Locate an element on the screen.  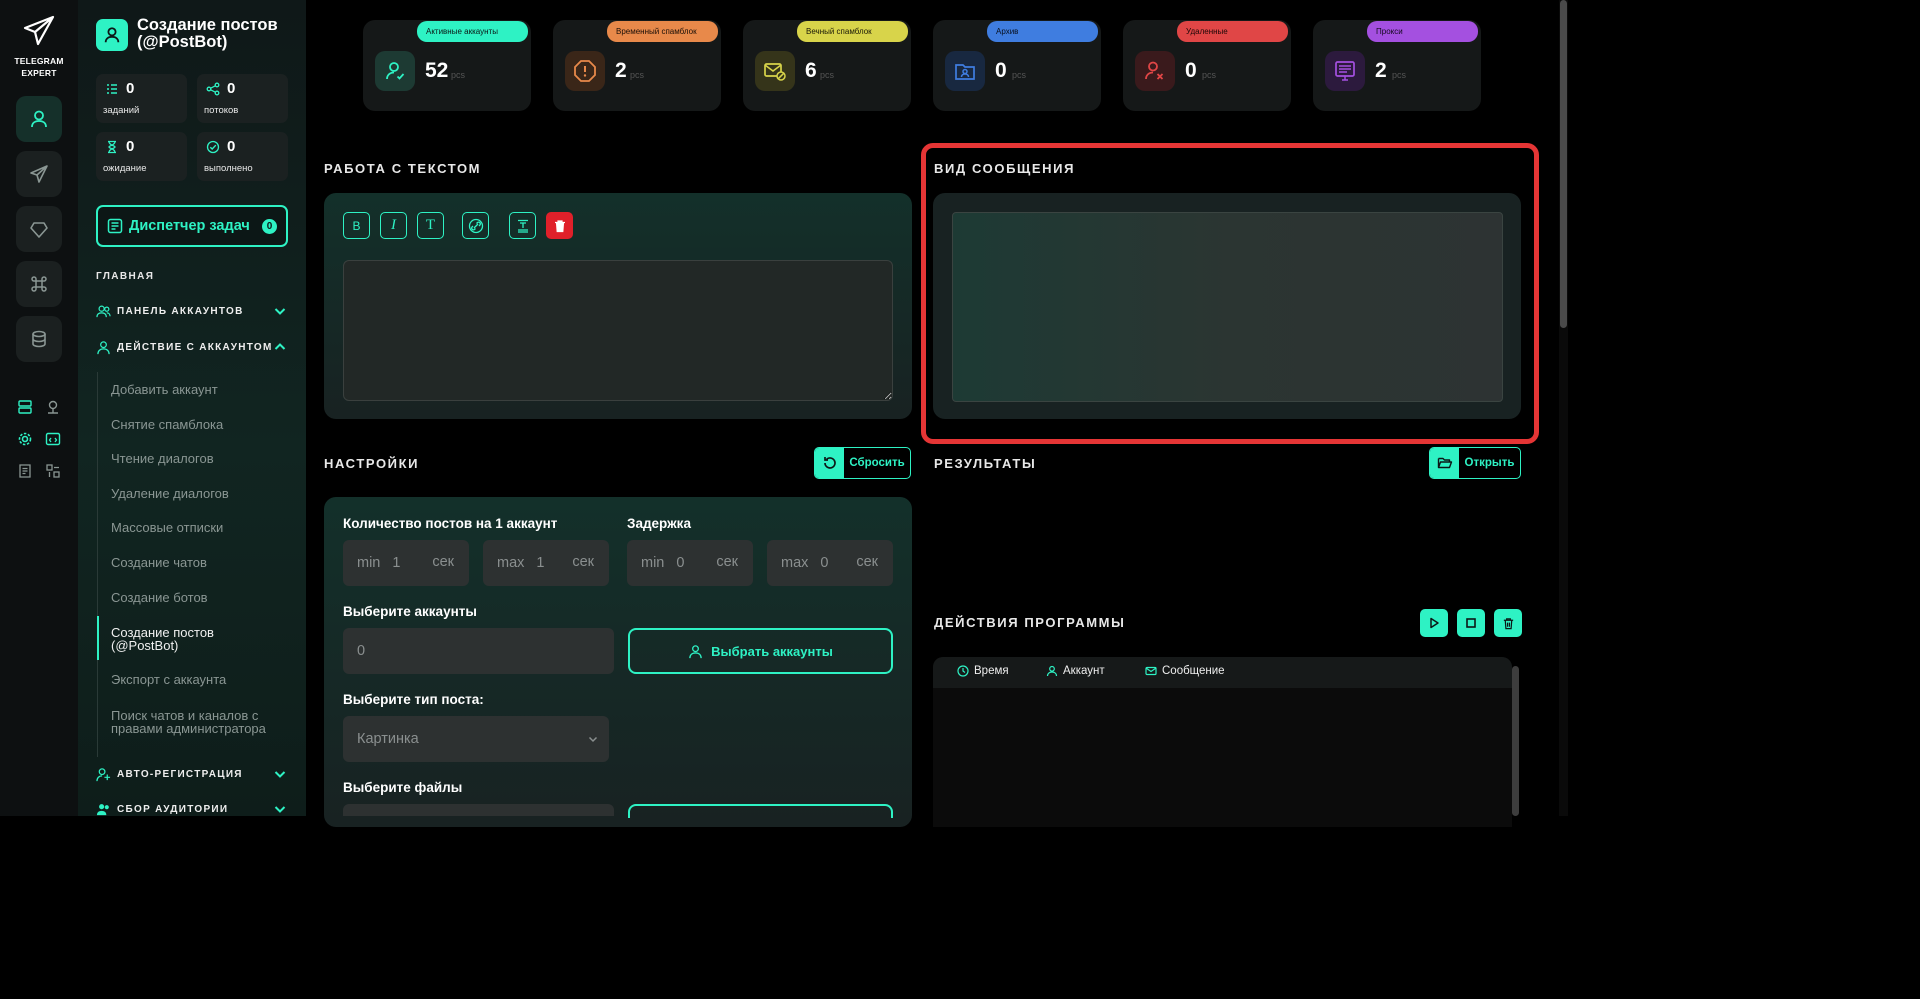
stop-button is located at coordinates (1471, 623).